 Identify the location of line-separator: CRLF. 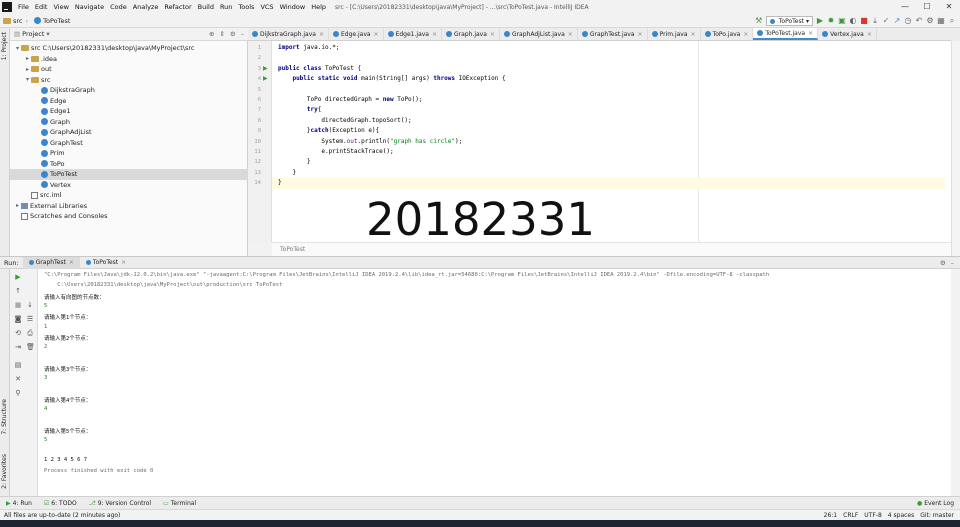
(850, 515).